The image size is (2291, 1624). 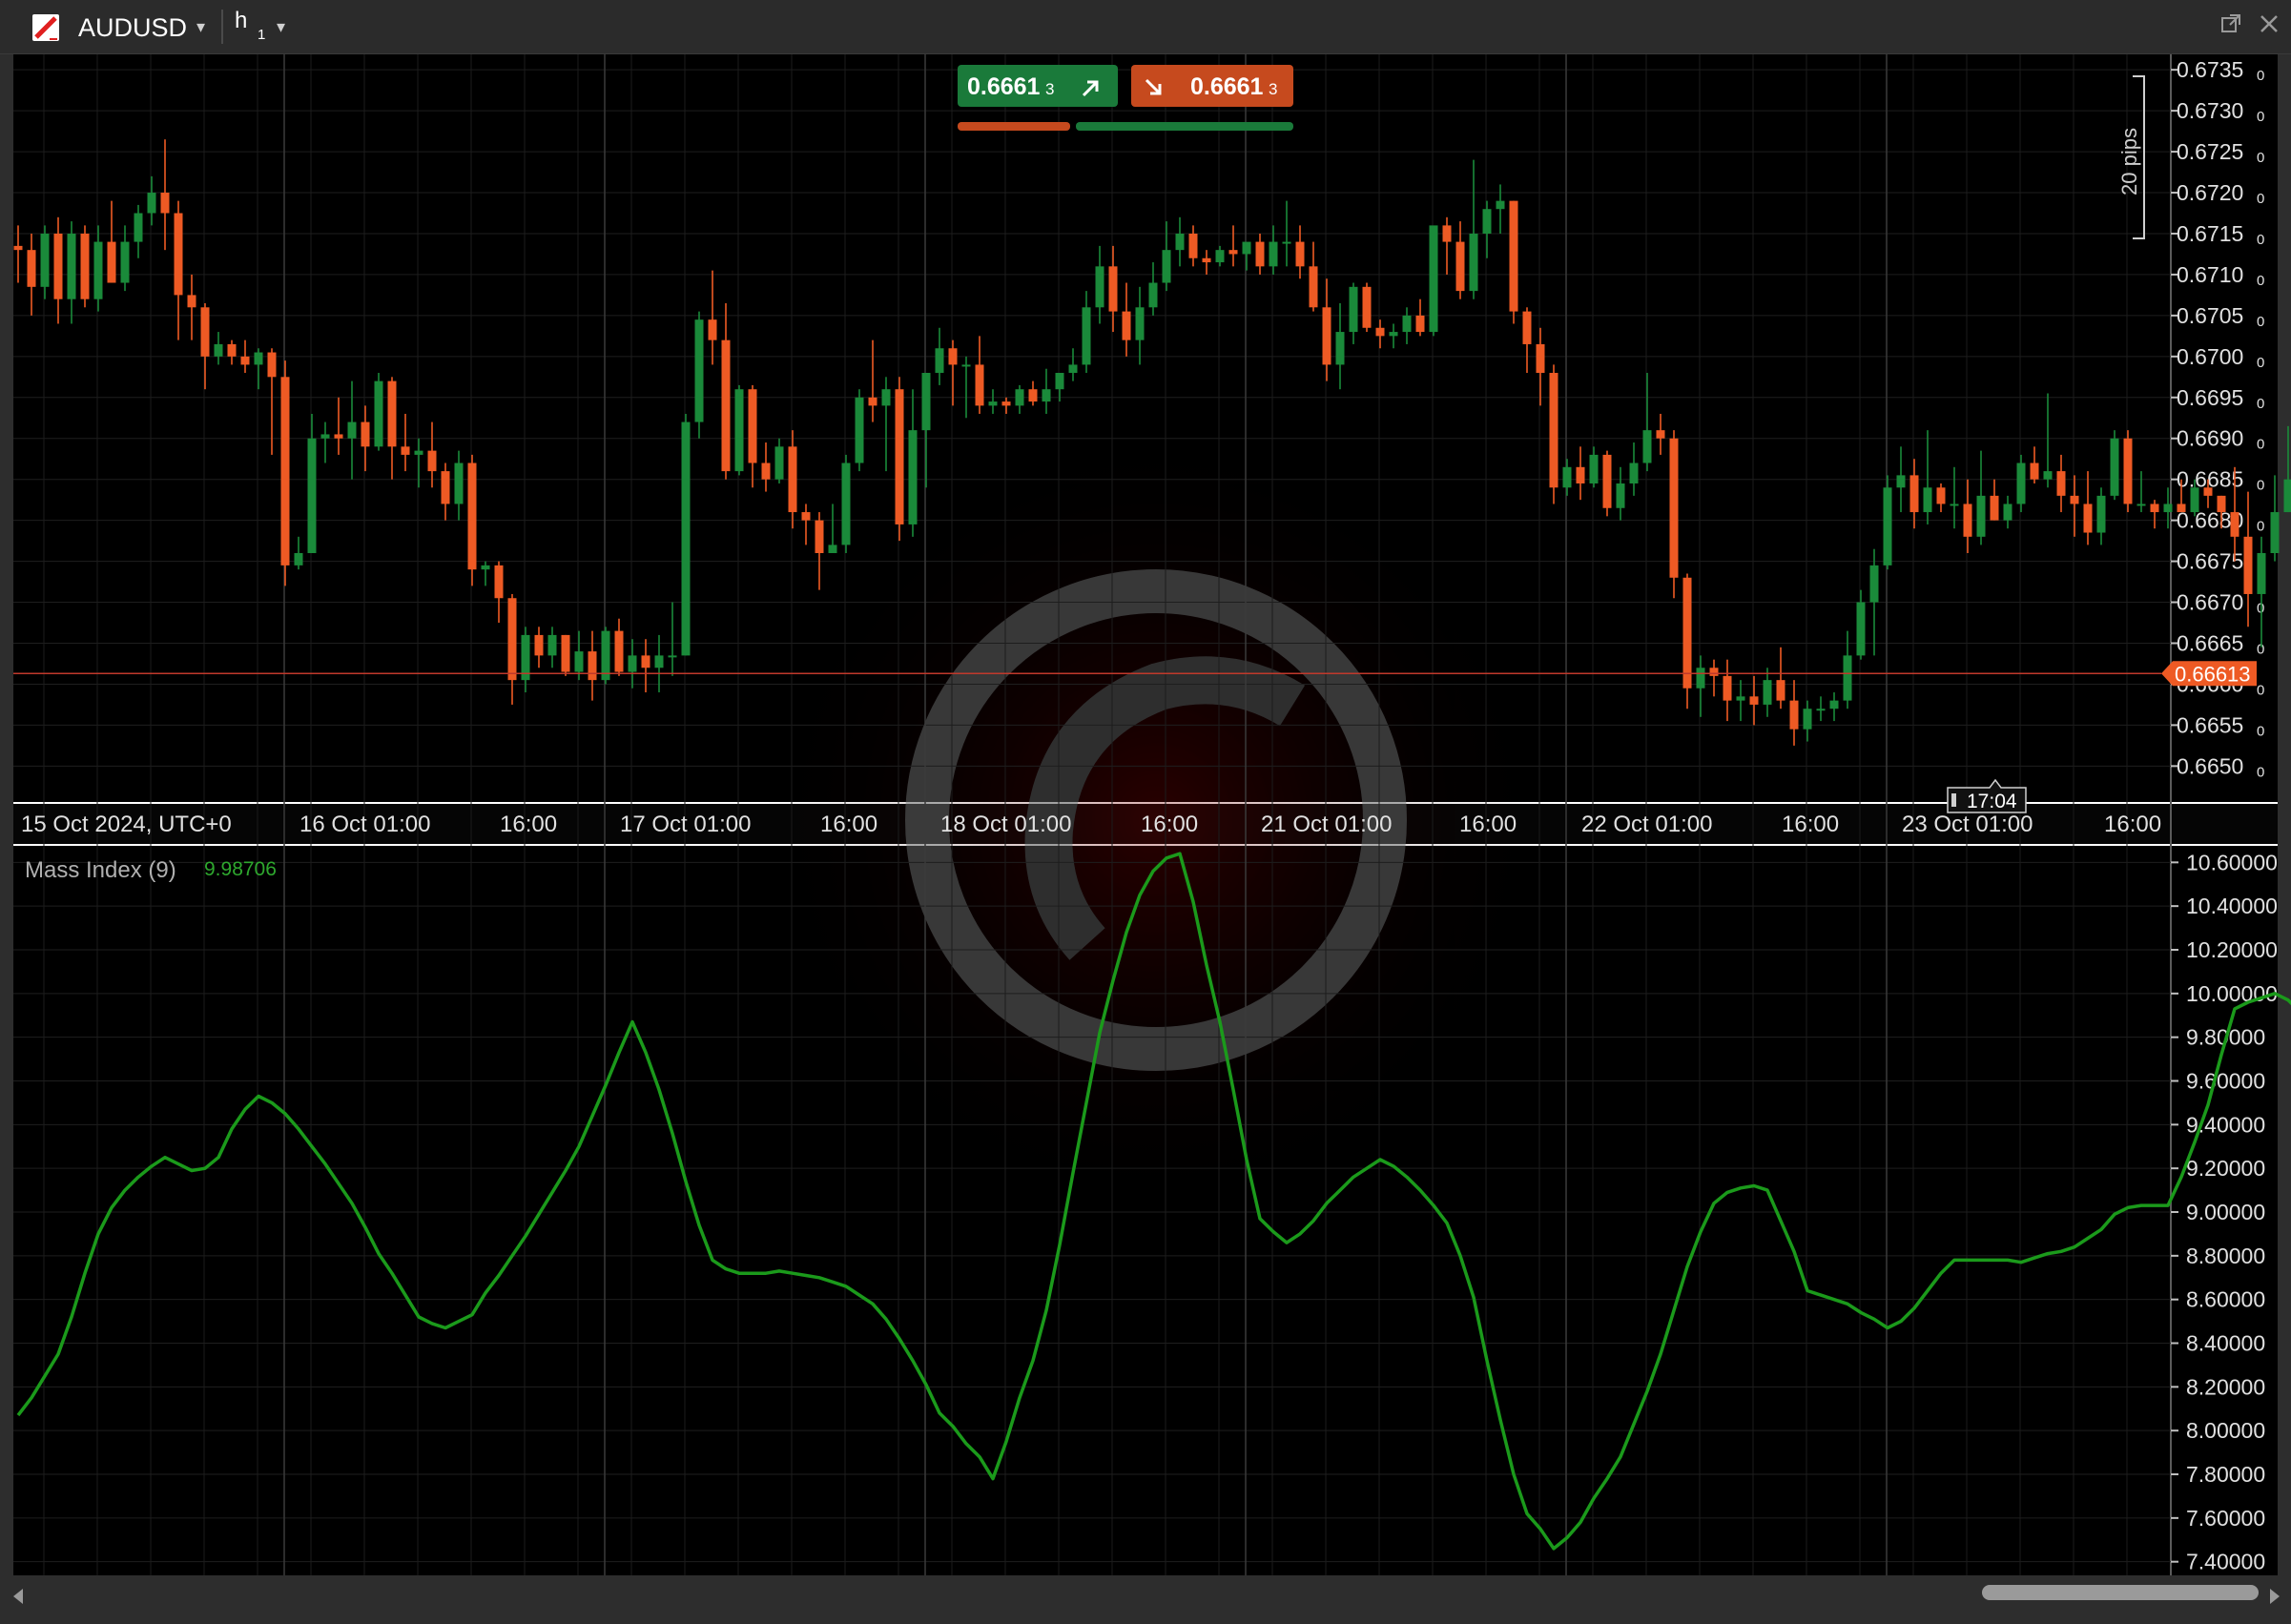 I want to click on indicator-tick-label: 7.40000, so click(x=2225, y=1562).